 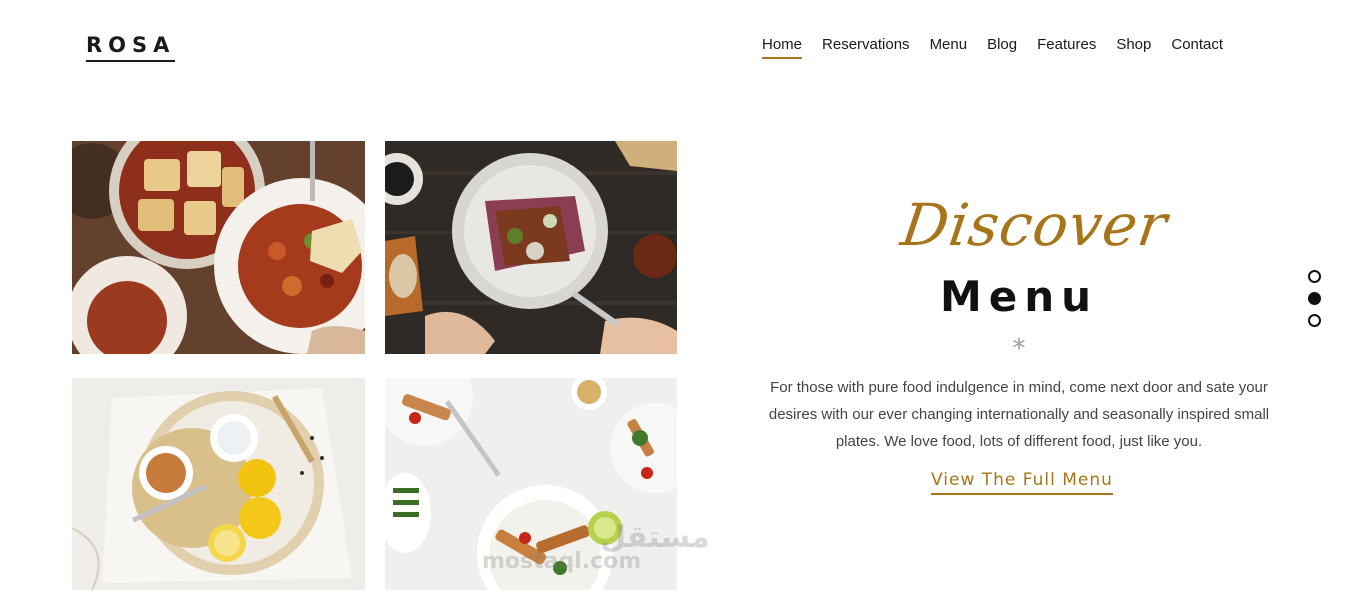 I want to click on nav-item-reservations: Reservations, so click(x=866, y=47).